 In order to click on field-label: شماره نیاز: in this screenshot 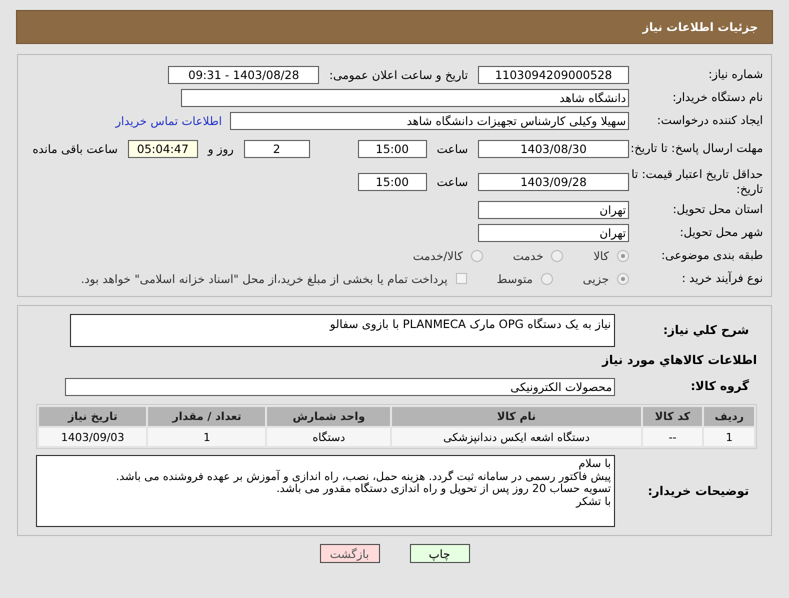, I will do `click(735, 74)`.